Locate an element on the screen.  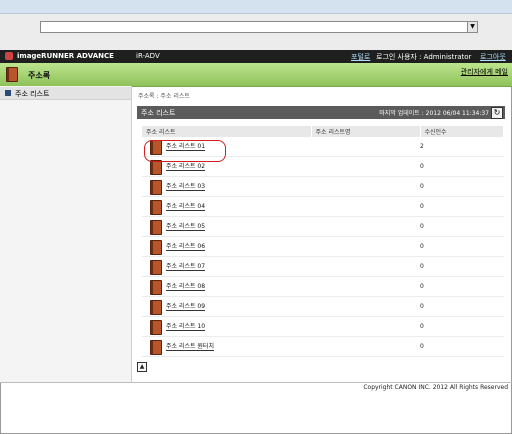
scroll-top-icon: ▲ is located at coordinates (142, 367).